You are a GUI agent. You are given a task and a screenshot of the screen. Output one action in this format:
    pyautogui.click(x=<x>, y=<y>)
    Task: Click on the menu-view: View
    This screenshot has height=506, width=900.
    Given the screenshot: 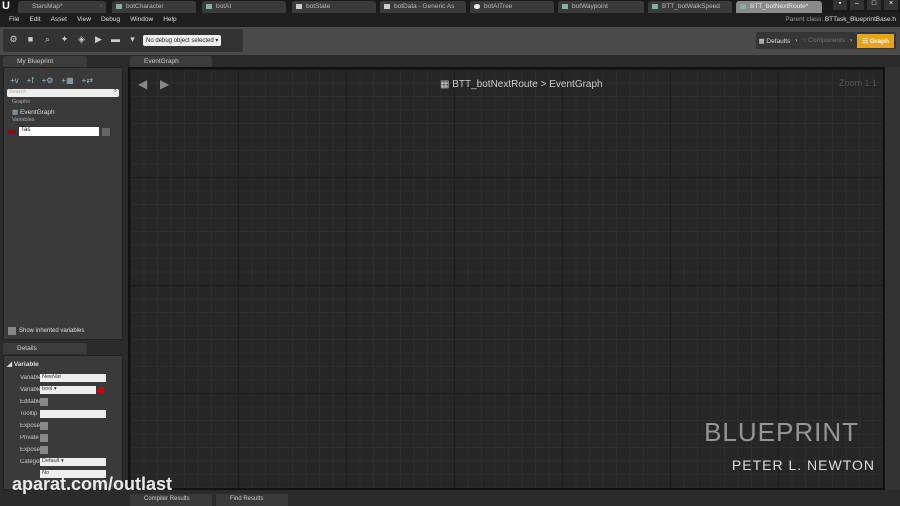 What is the action you would take?
    pyautogui.click(x=84, y=20)
    